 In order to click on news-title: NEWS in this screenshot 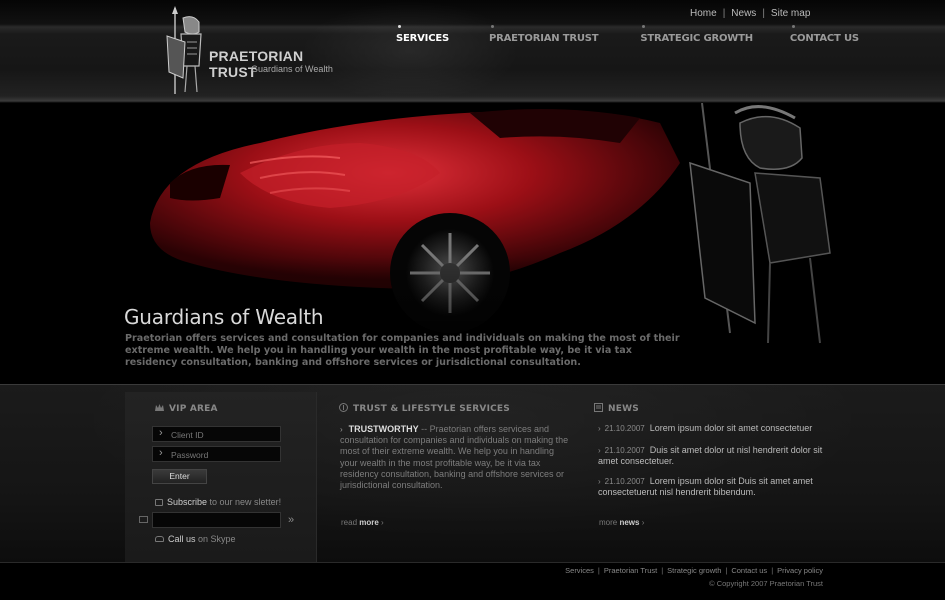, I will do `click(616, 408)`.